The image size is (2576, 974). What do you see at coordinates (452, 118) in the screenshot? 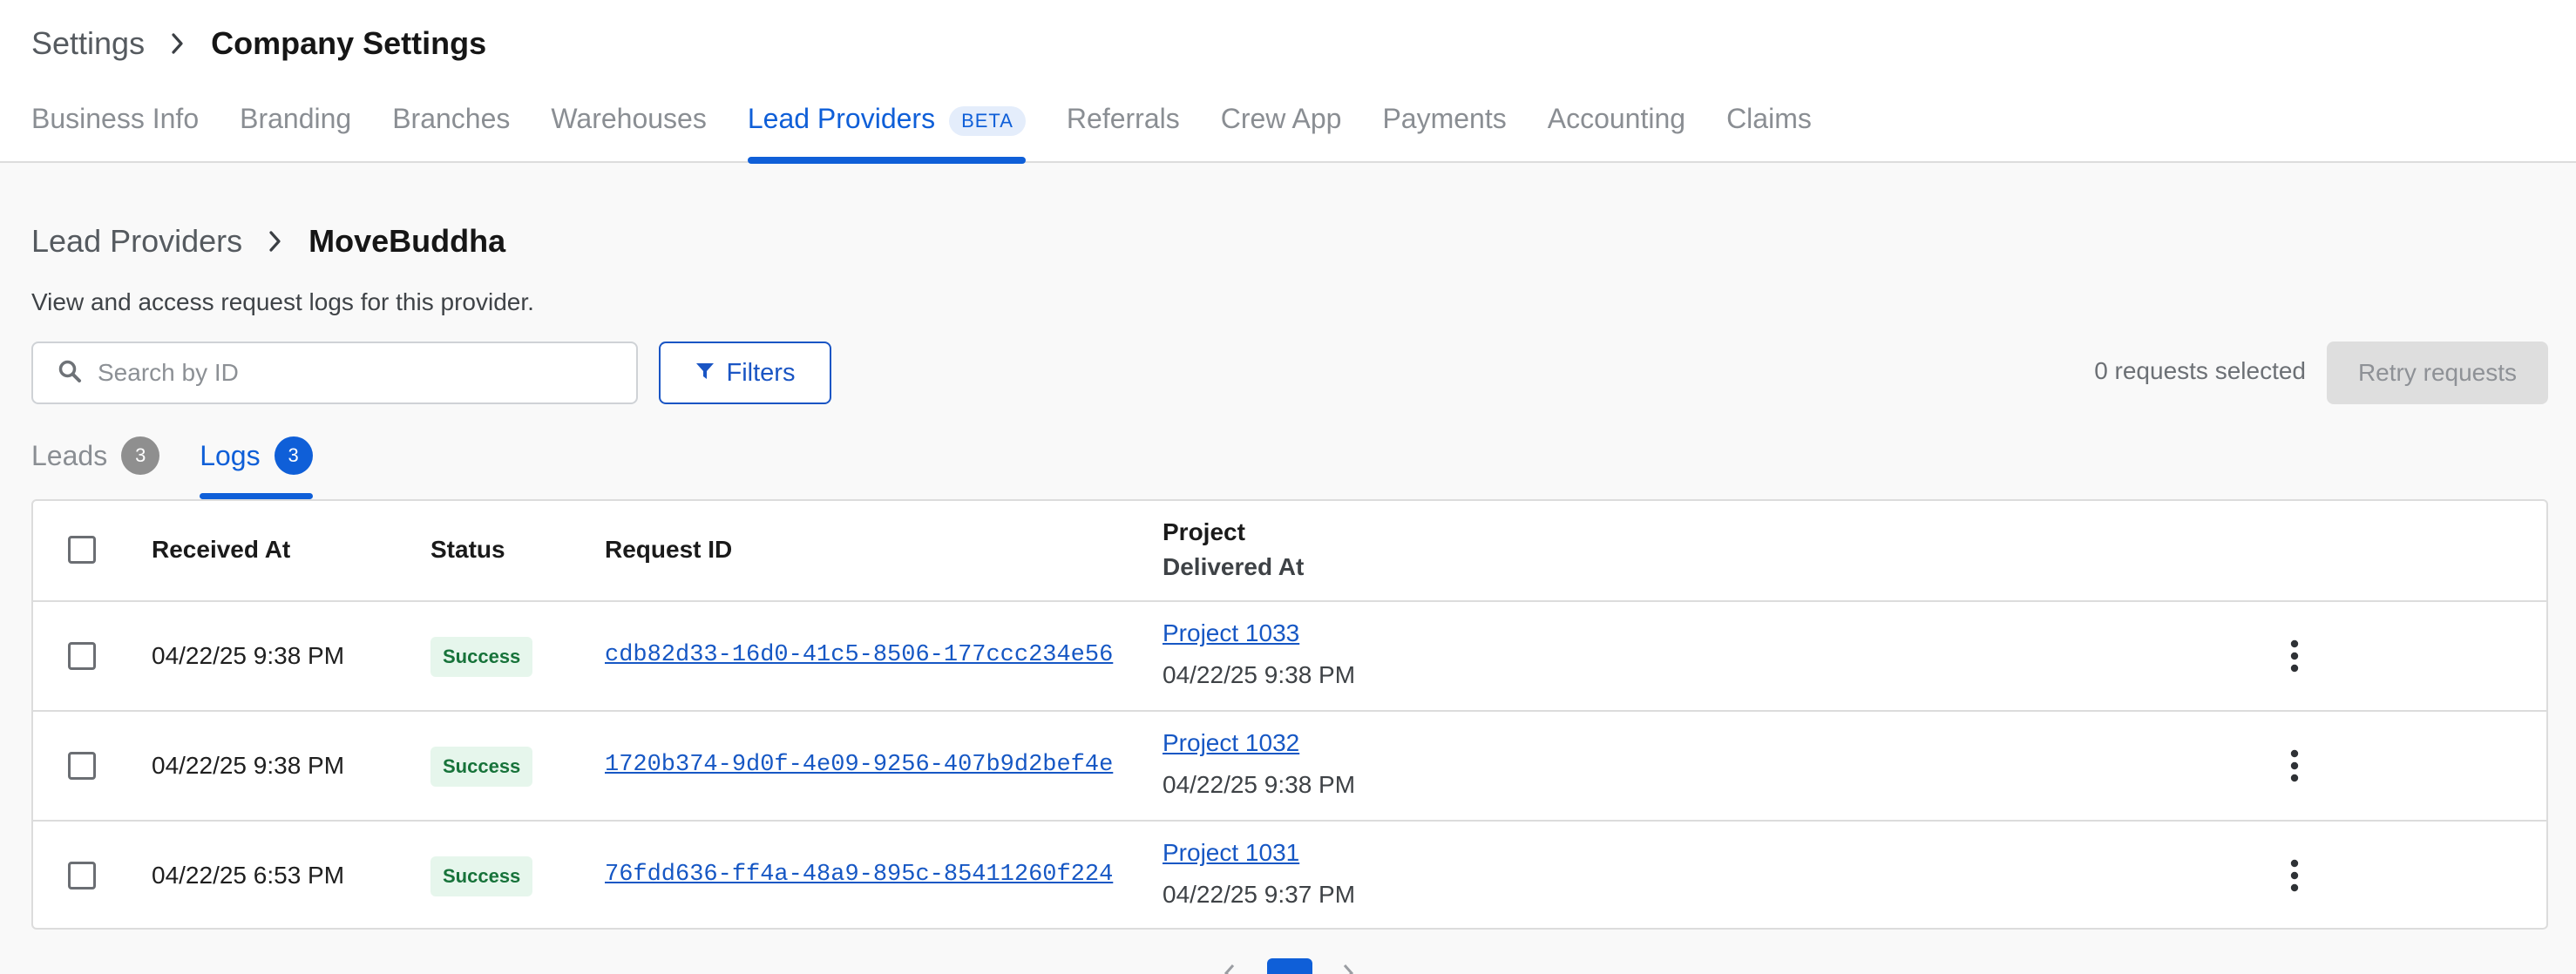
I see `tab-label: Branches` at bounding box center [452, 118].